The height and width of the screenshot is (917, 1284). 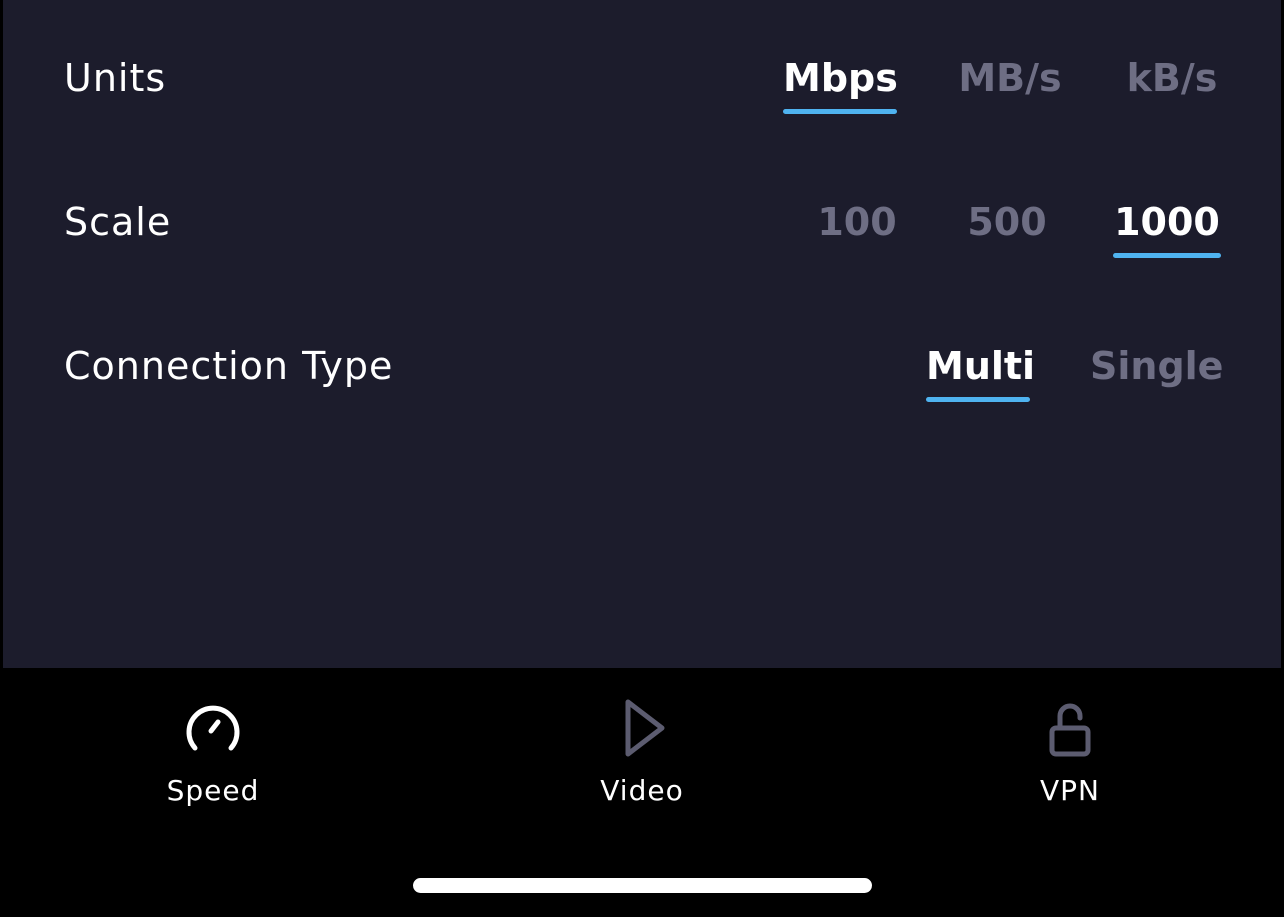 What do you see at coordinates (642, 81) in the screenshot?
I see `units-row: Units Mbps MB/s kB/s` at bounding box center [642, 81].